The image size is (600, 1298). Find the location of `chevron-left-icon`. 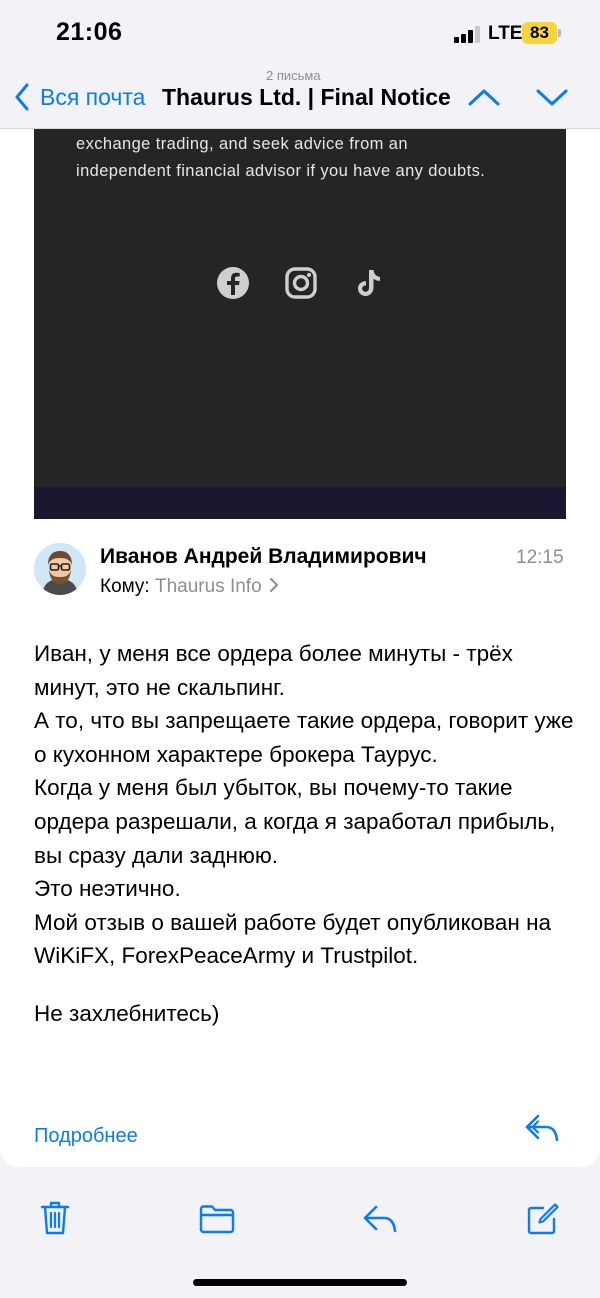

chevron-left-icon is located at coordinates (22, 97).